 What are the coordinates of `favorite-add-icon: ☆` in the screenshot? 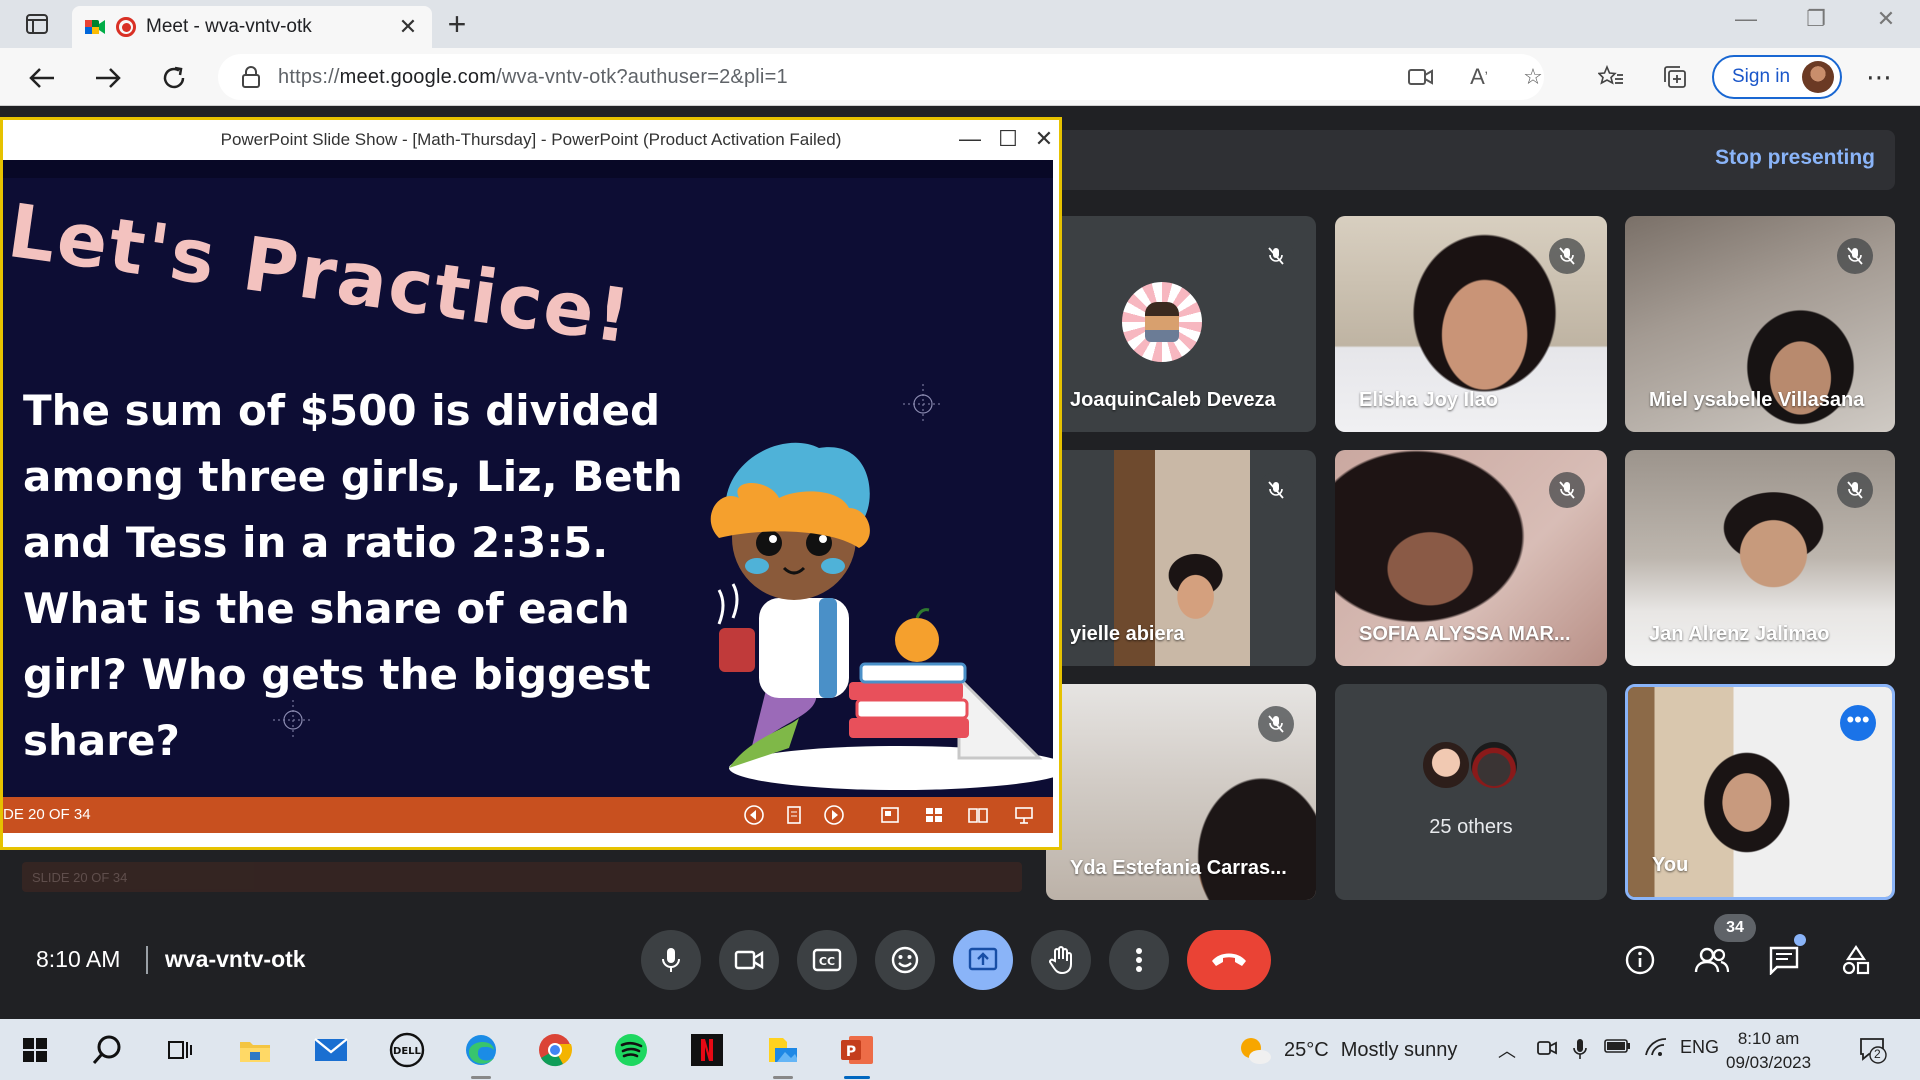 It's located at (1533, 77).